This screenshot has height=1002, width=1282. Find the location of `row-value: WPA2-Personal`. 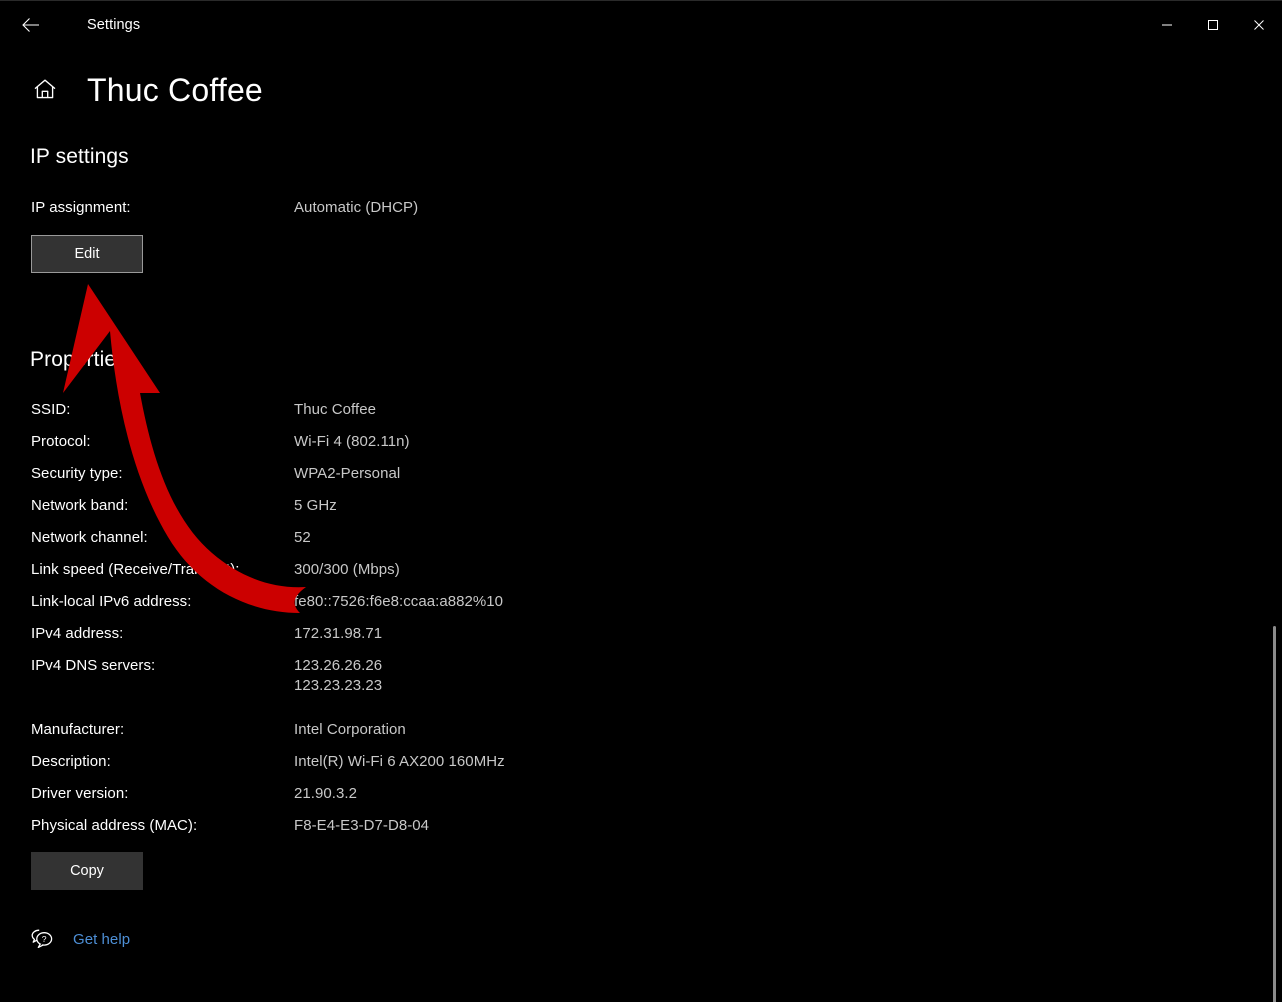

row-value: WPA2-Personal is located at coordinates (347, 473).